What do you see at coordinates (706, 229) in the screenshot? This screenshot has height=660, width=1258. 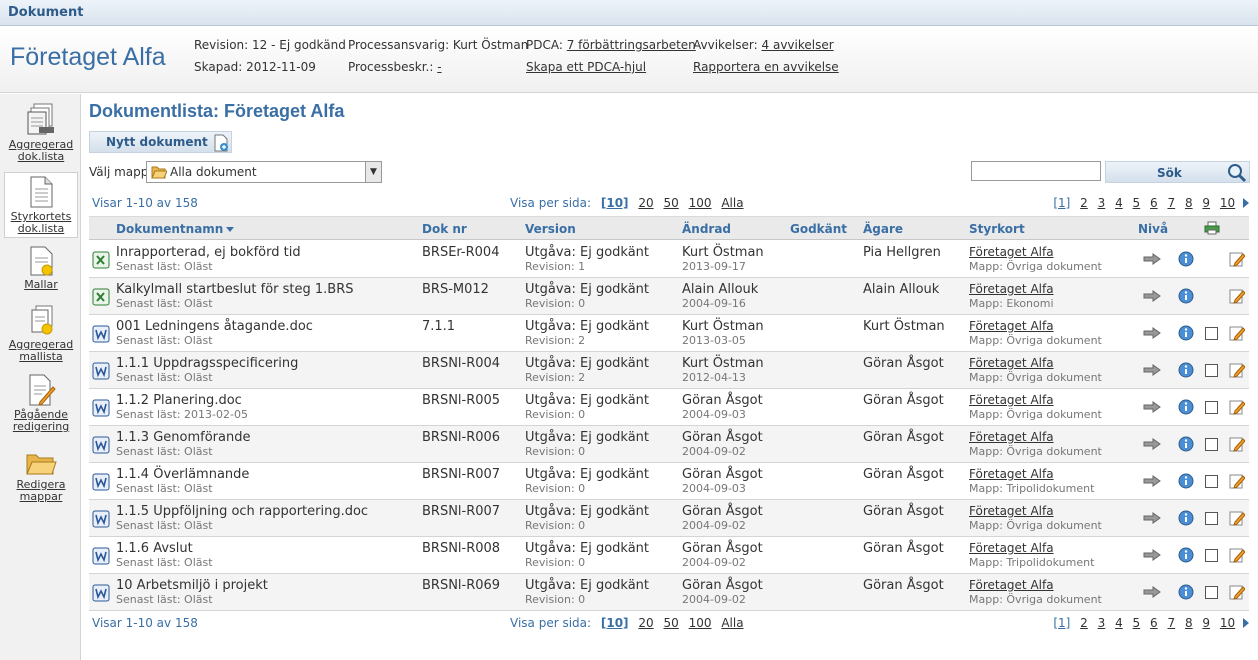 I see `column-changed: Ändrad` at bounding box center [706, 229].